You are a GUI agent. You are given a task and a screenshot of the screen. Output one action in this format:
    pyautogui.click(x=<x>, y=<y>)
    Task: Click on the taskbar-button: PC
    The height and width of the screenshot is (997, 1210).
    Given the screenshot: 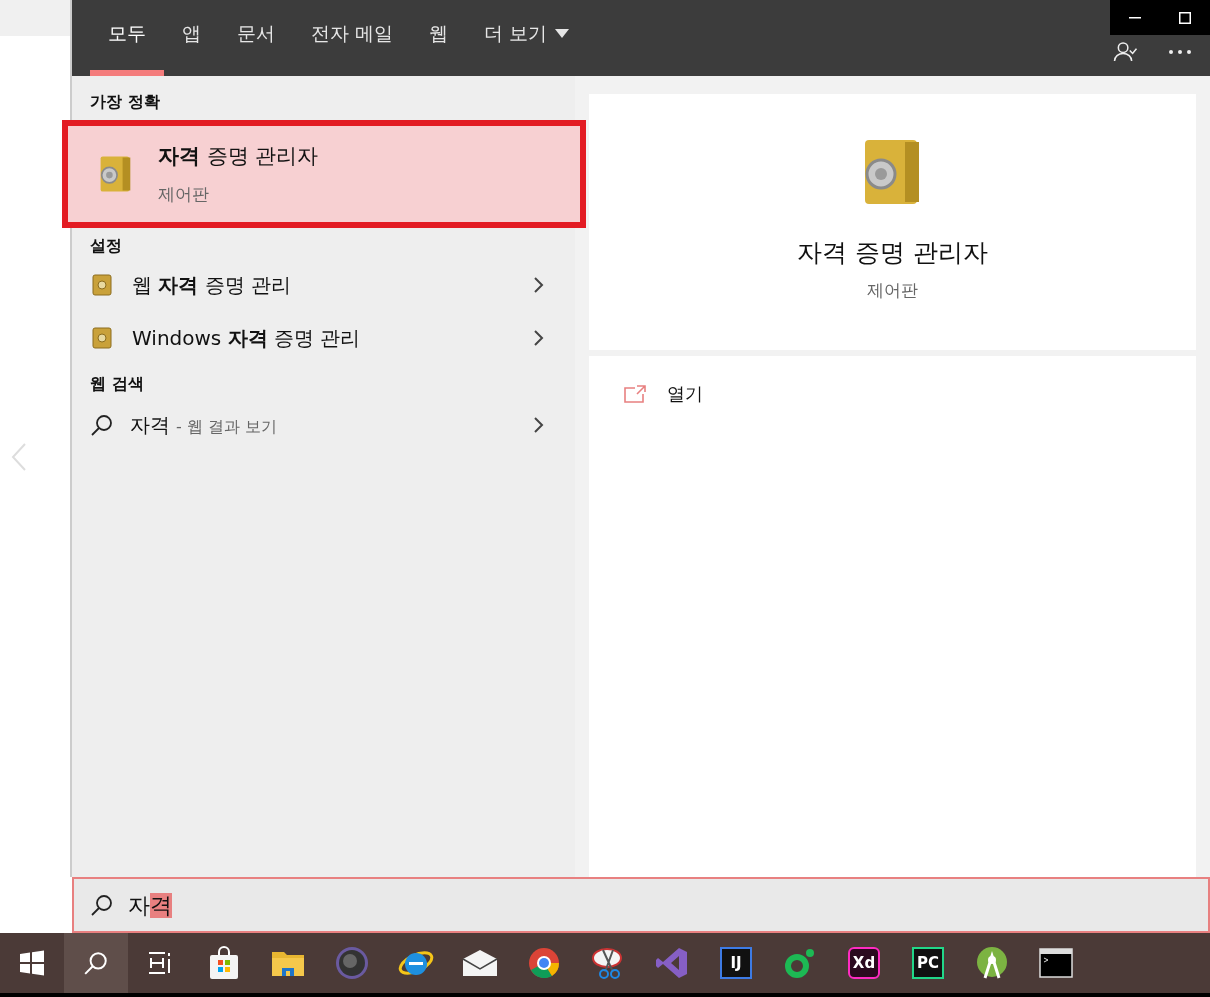 What is the action you would take?
    pyautogui.click(x=928, y=963)
    